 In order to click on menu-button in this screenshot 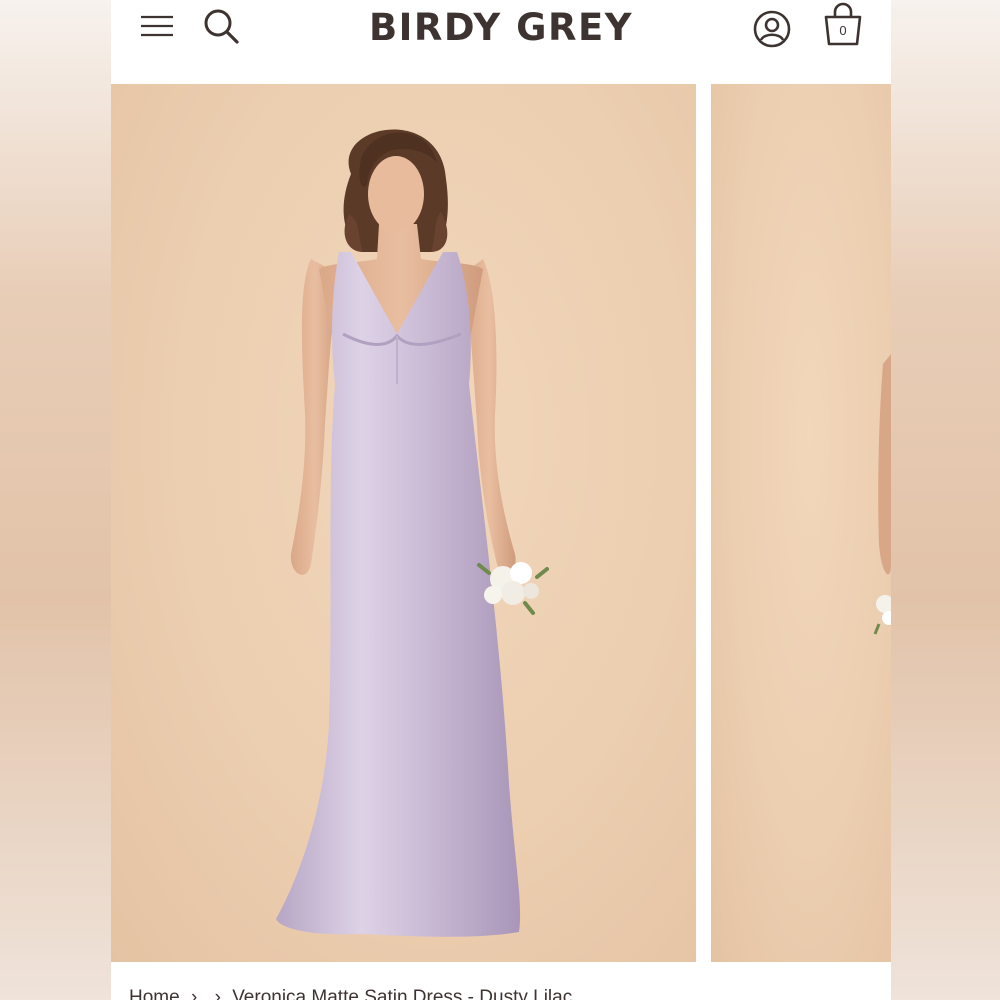, I will do `click(157, 26)`.